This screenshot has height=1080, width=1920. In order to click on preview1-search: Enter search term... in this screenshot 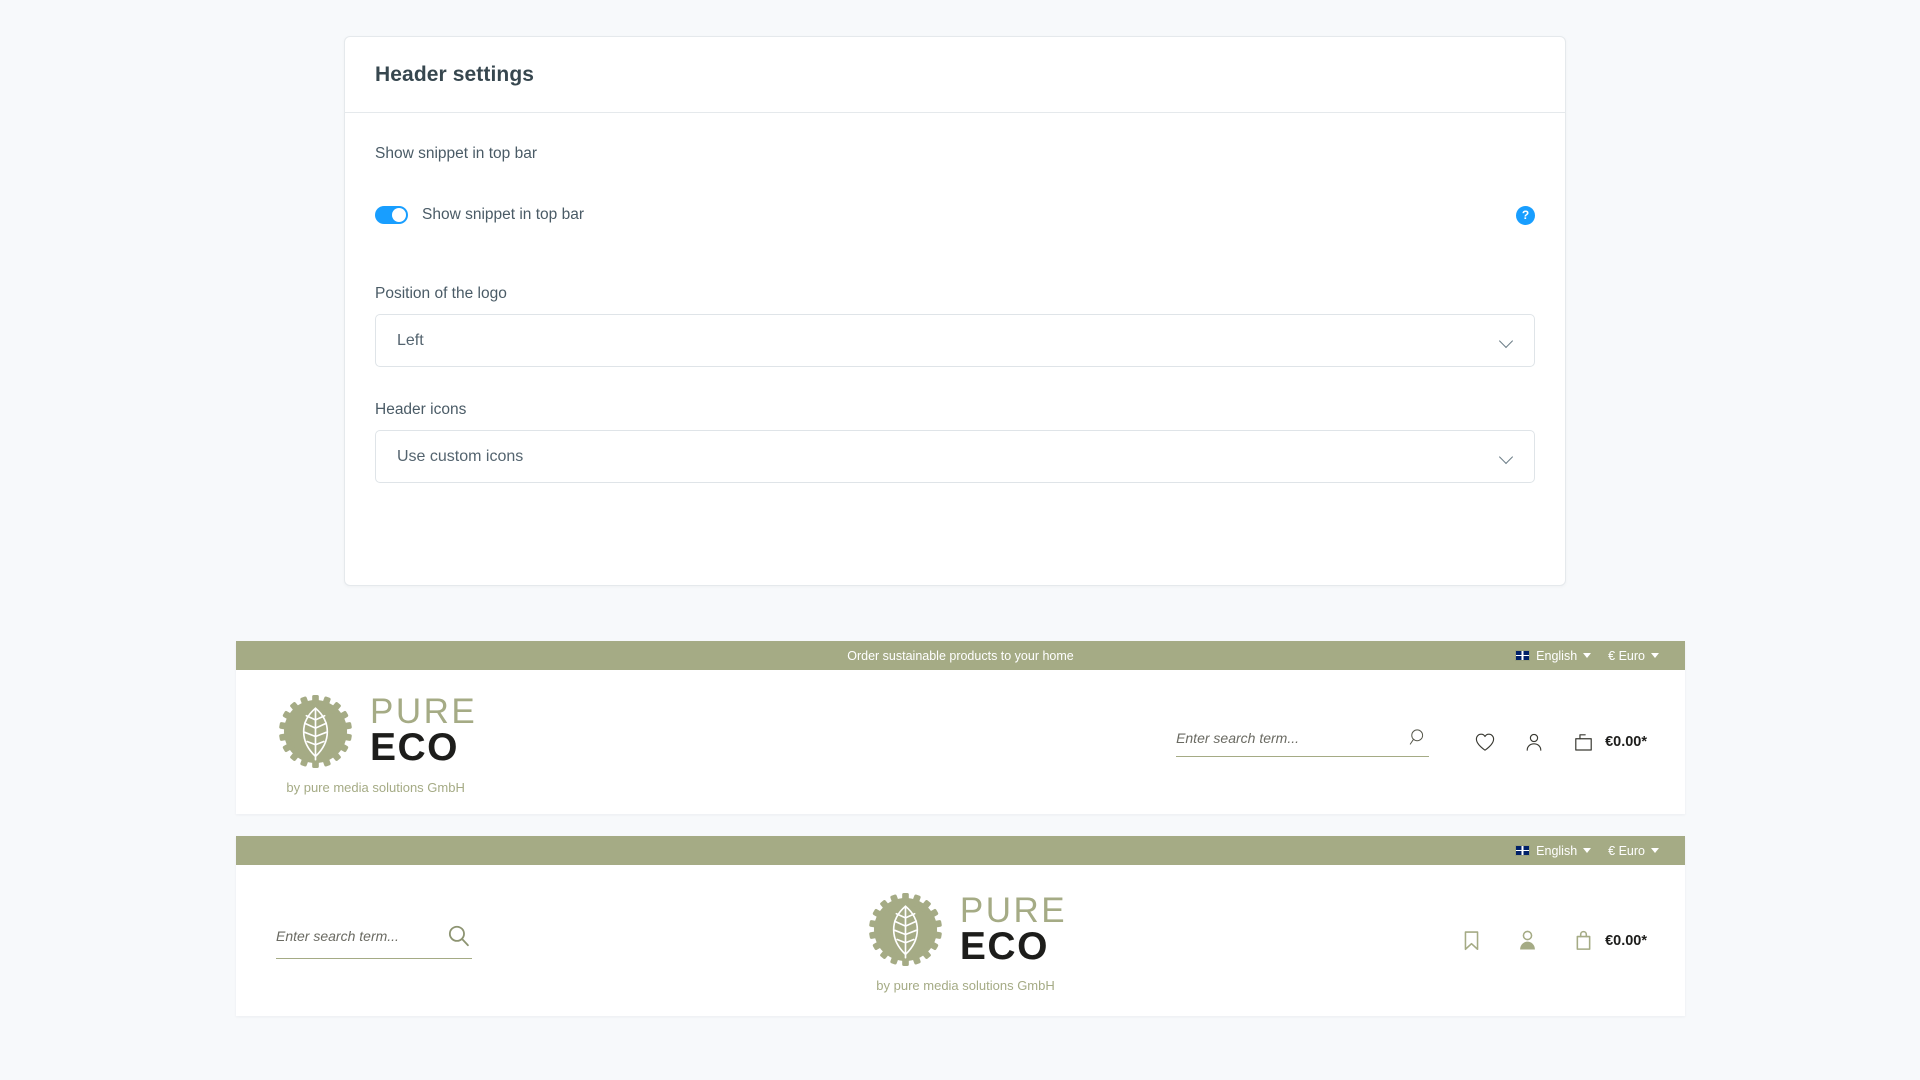, I will do `click(1303, 742)`.